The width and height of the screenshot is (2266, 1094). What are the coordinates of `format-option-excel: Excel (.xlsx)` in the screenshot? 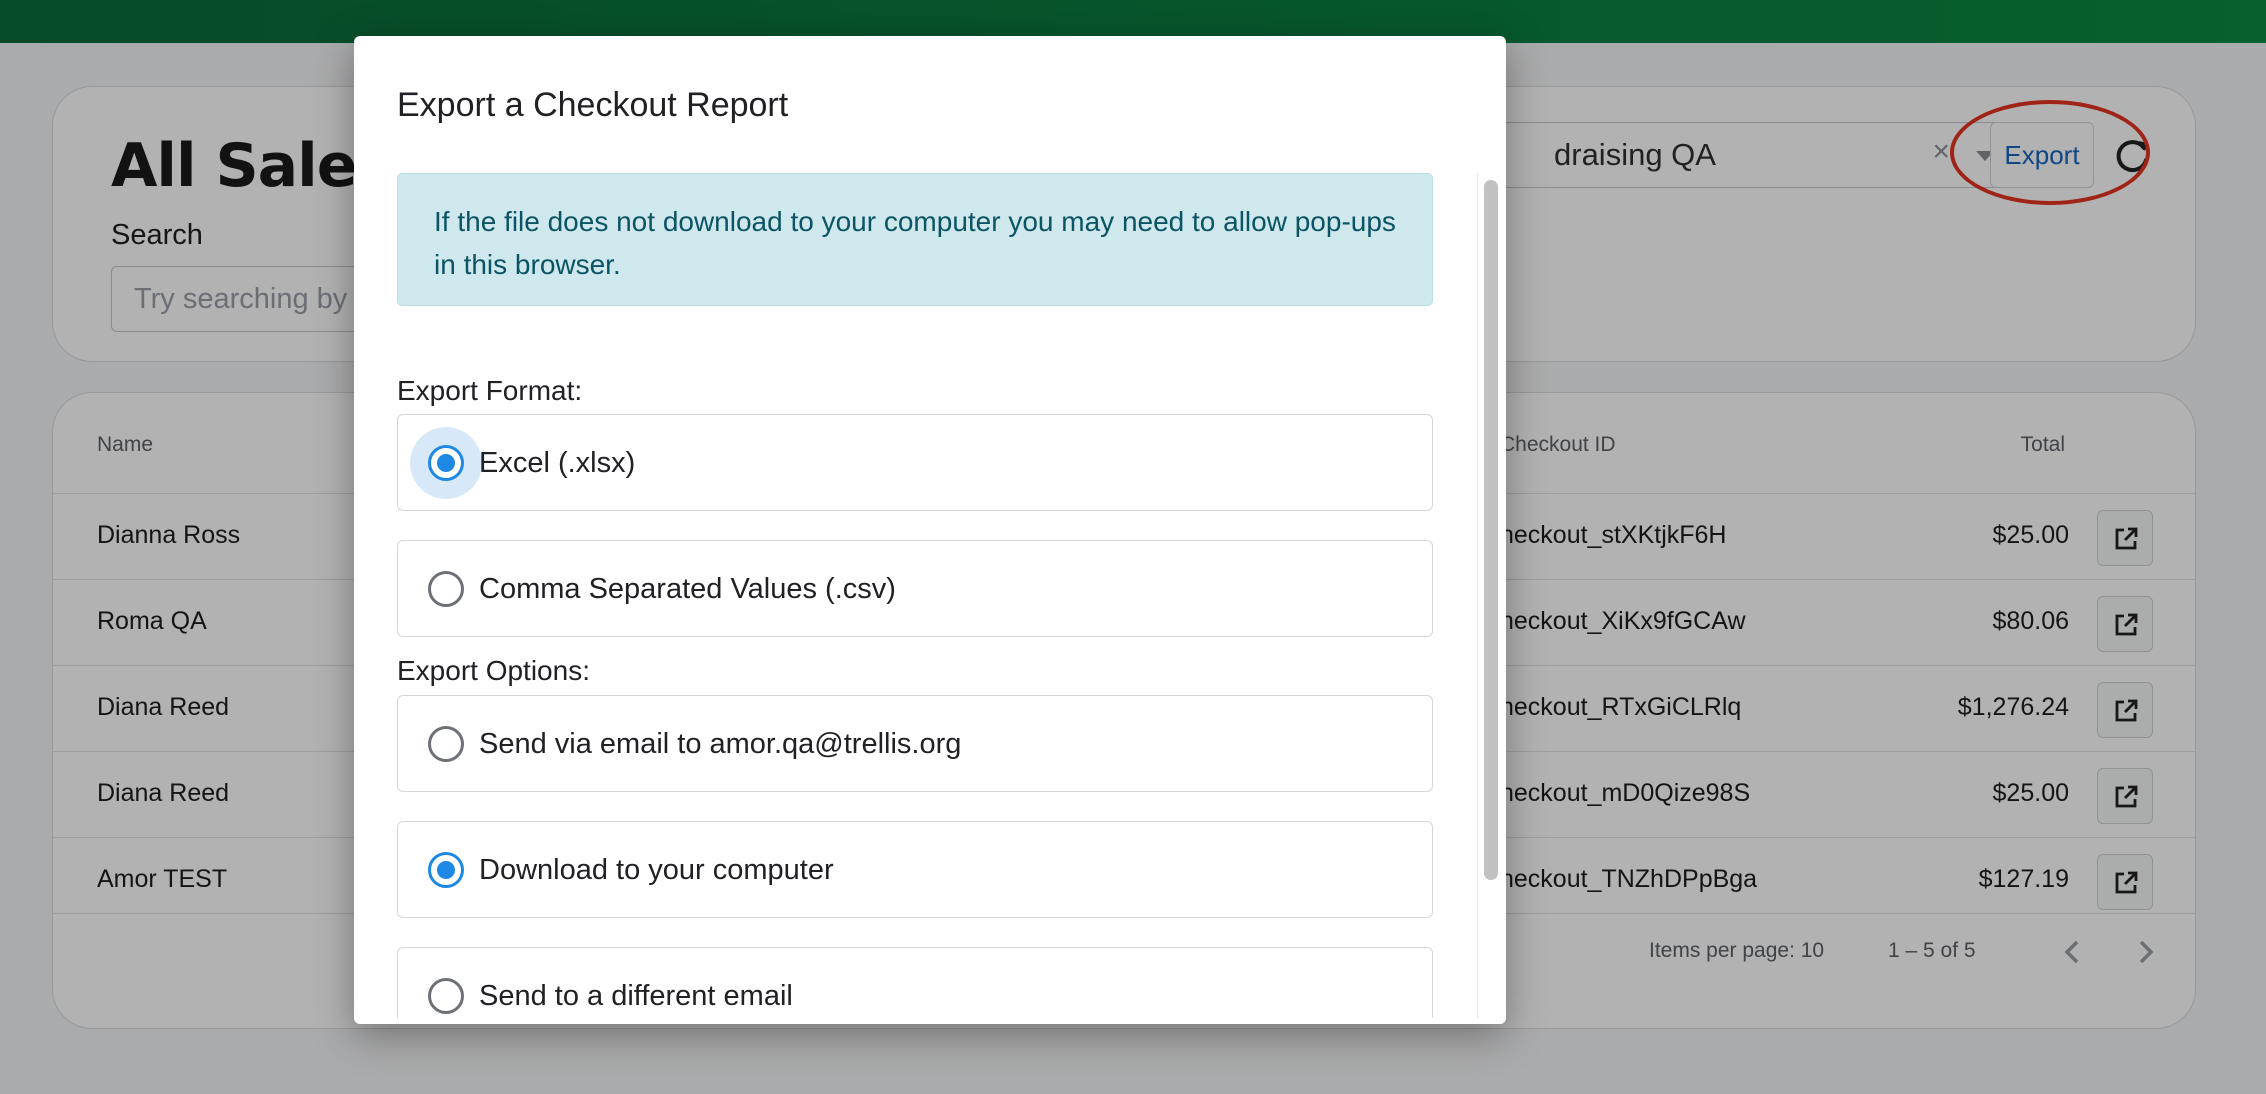 It's located at (915, 462).